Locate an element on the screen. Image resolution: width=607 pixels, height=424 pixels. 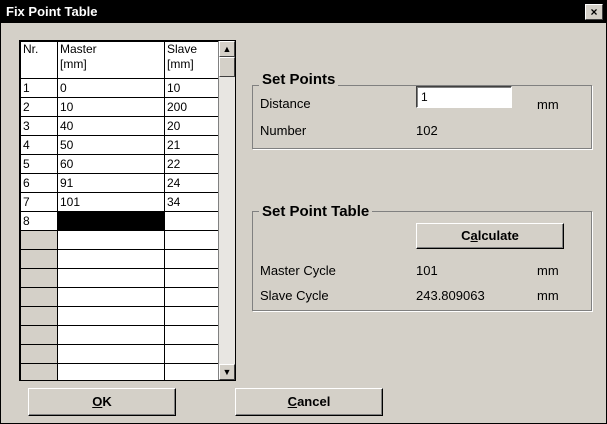
number-value: 102 is located at coordinates (427, 130).